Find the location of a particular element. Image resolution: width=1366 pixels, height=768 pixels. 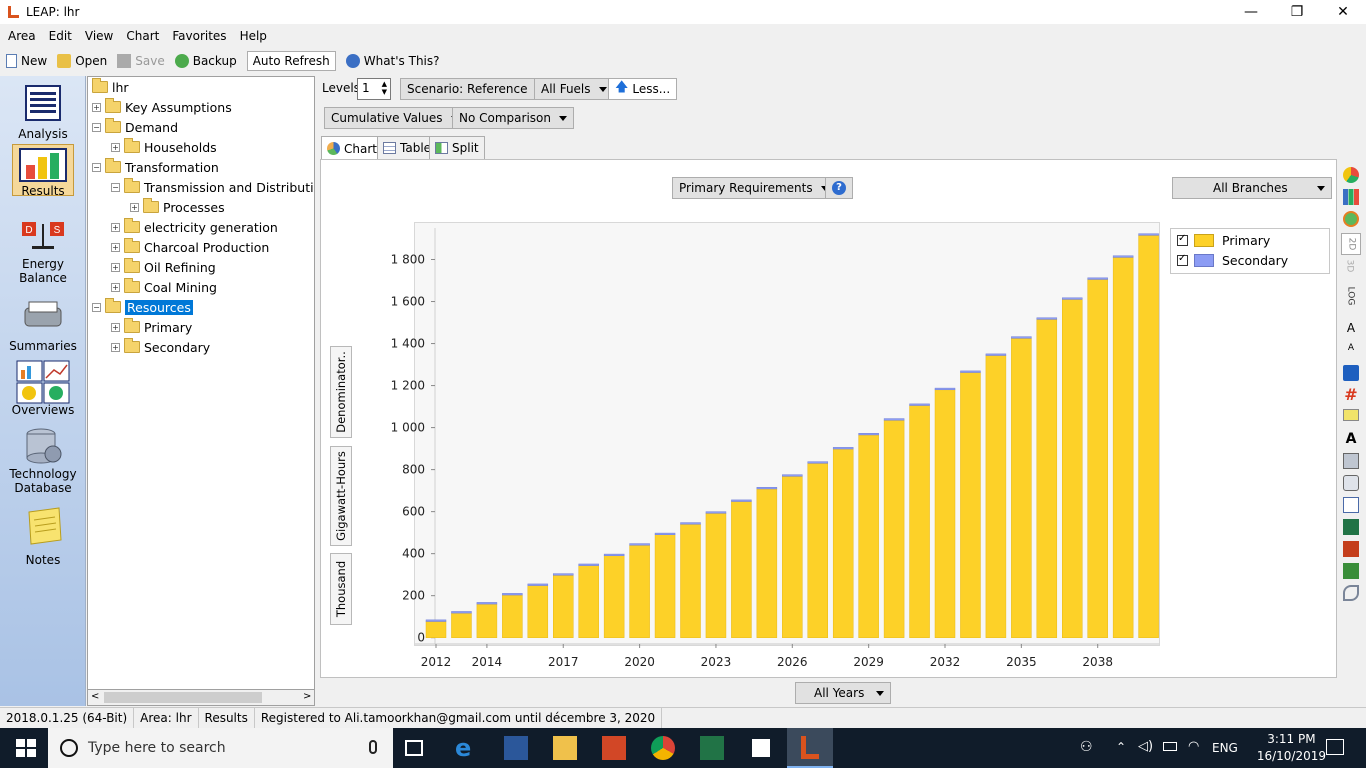

bar-chart-icon is located at coordinates (1351, 197).